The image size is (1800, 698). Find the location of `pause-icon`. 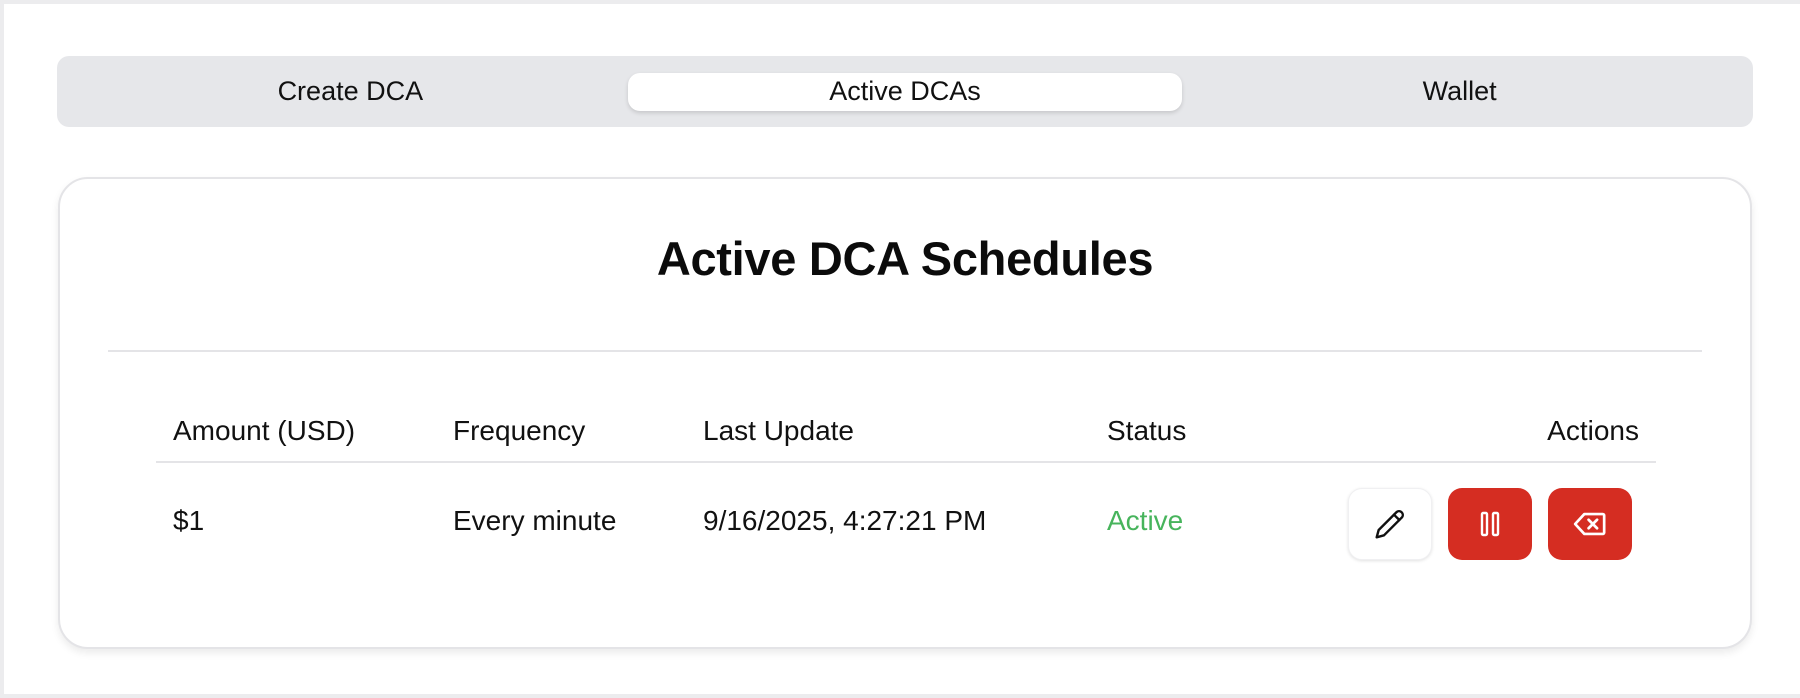

pause-icon is located at coordinates (1490, 524).